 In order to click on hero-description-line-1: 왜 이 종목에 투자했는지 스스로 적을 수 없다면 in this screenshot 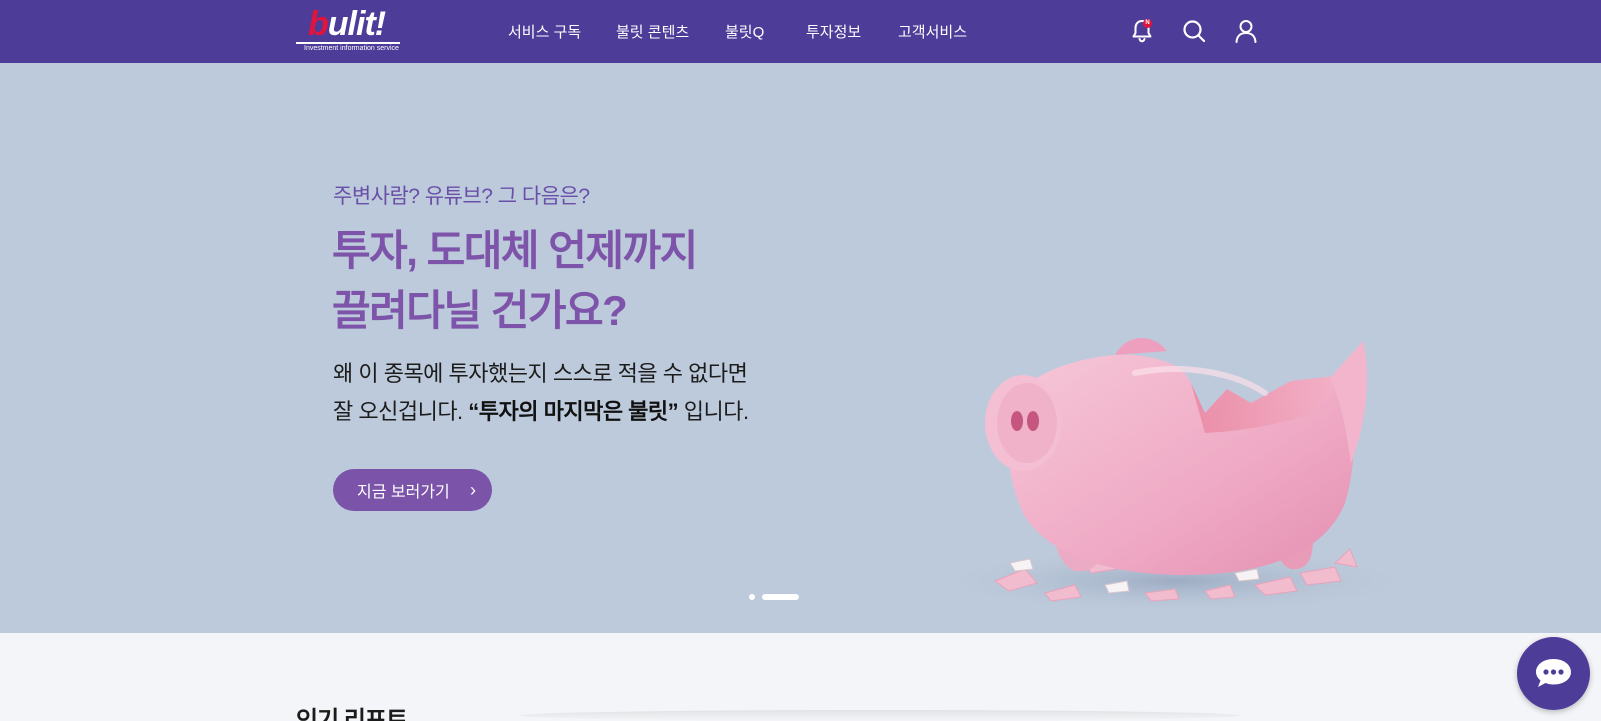, I will do `click(540, 373)`.